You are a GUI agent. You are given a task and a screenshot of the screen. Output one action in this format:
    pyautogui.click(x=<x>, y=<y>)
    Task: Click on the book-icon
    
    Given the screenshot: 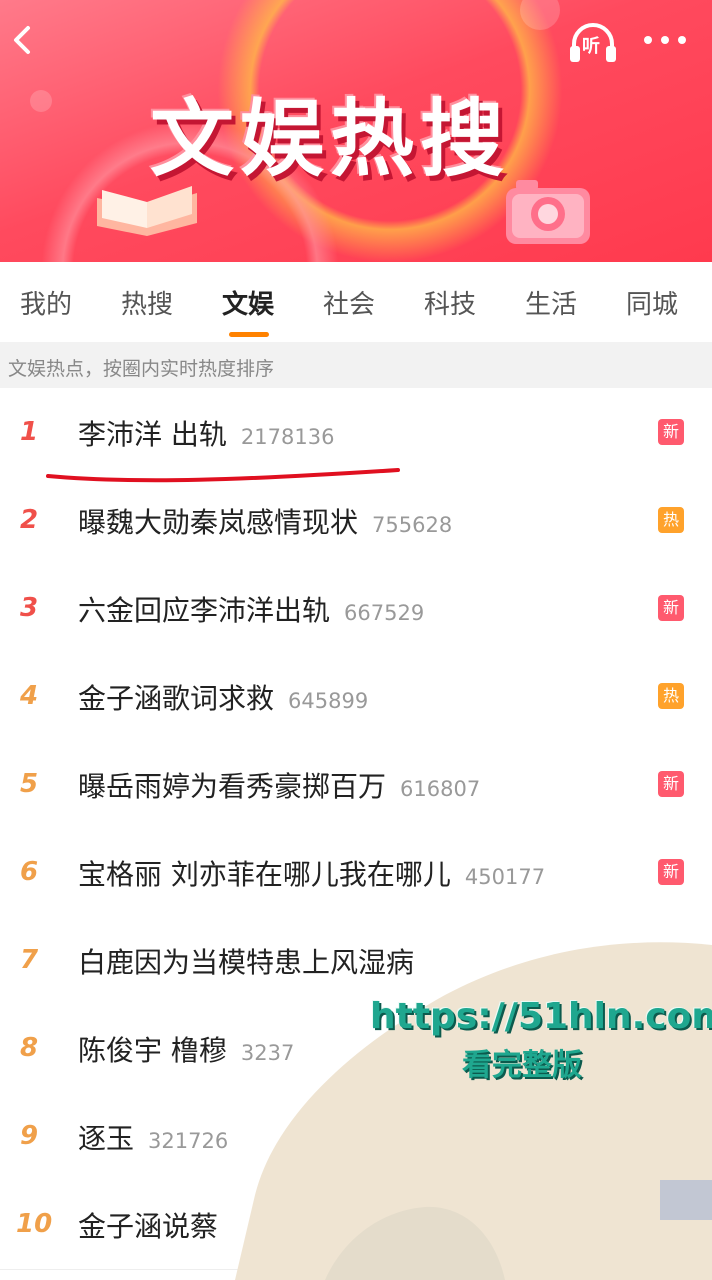 What is the action you would take?
    pyautogui.click(x=147, y=211)
    